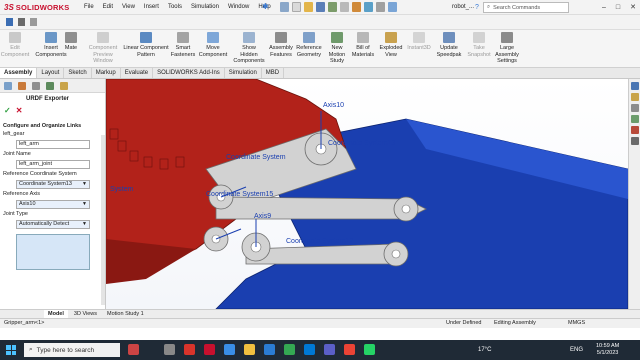 This screenshot has width=640, height=360. I want to click on tab-sketch: Sketch, so click(78, 73).